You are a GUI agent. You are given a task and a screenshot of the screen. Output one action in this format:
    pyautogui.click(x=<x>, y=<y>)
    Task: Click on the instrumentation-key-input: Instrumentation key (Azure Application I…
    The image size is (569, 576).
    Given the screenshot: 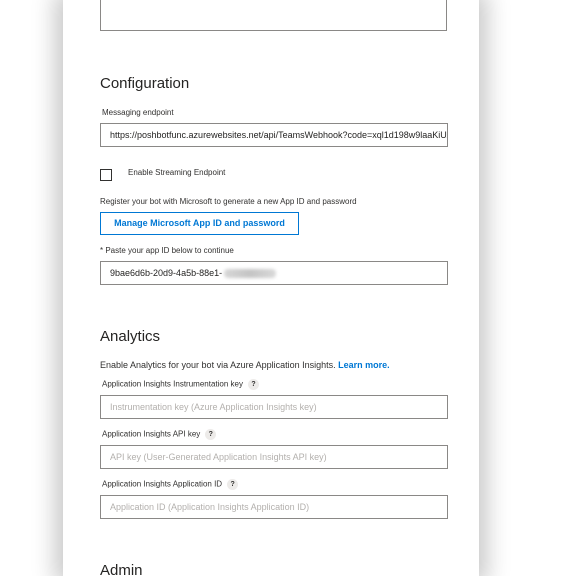 What is the action you would take?
    pyautogui.click(x=274, y=407)
    